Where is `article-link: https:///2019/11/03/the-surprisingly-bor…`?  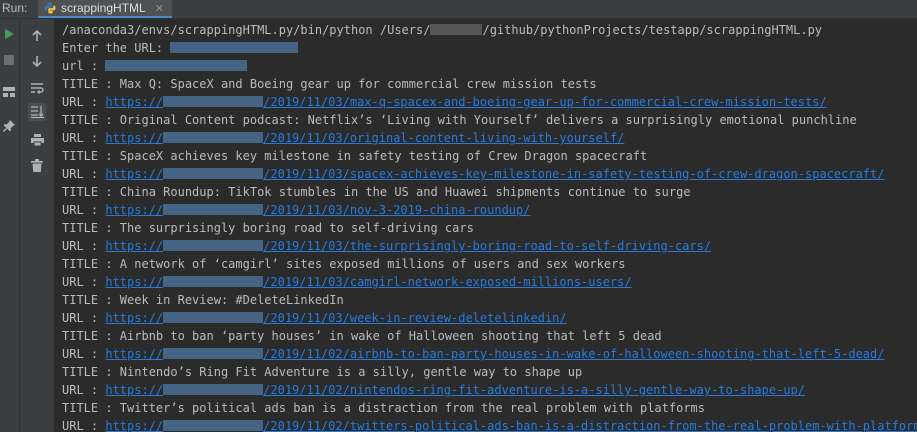
article-link: https:///2019/11/03/the-surprisingly-bor… is located at coordinates (408, 246).